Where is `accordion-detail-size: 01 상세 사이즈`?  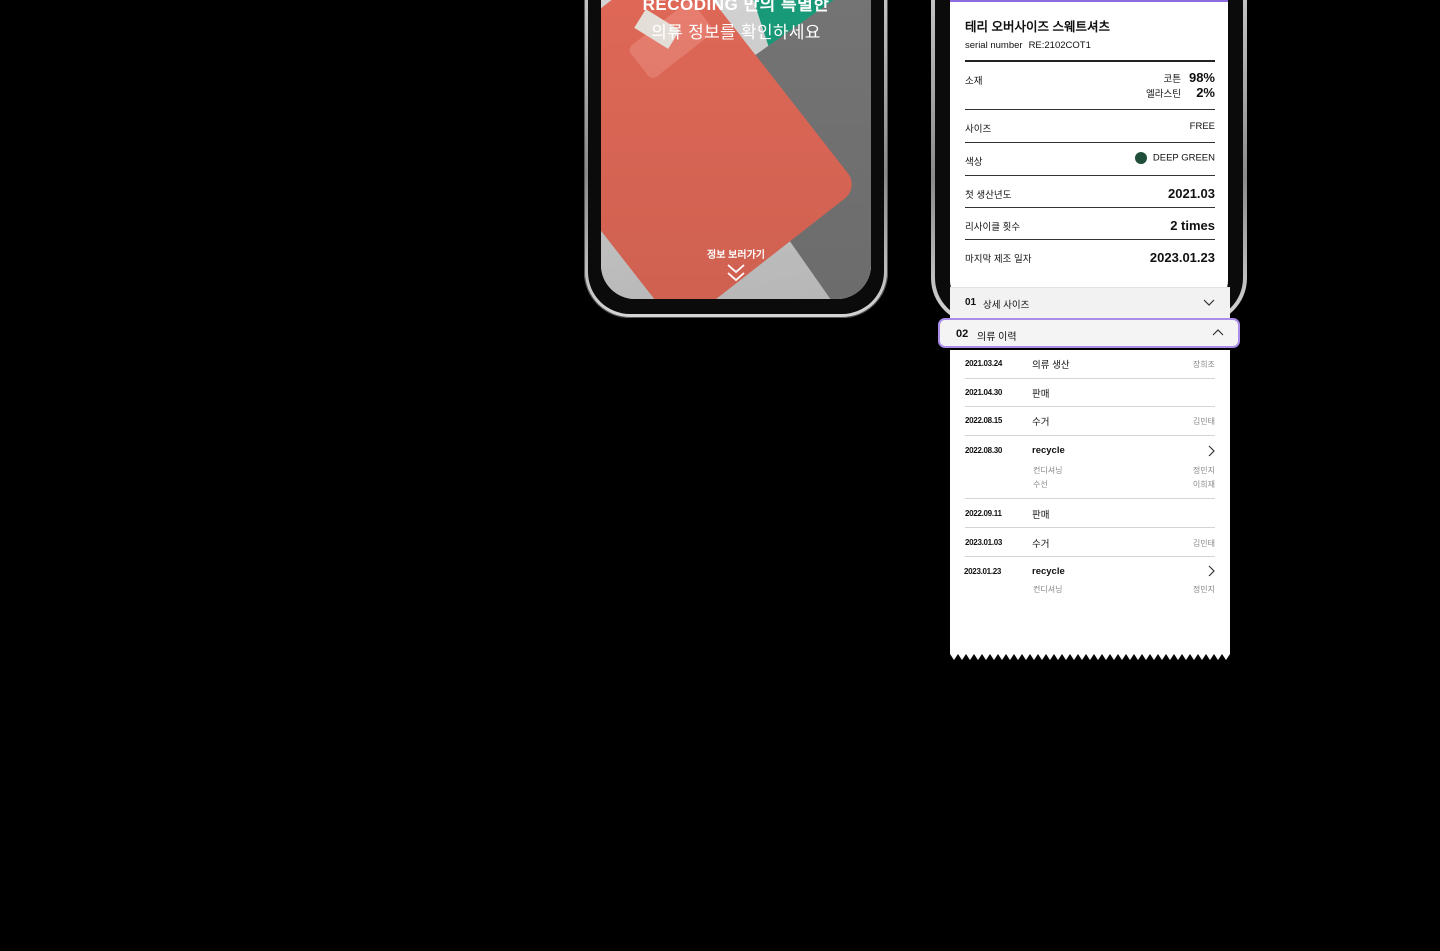 accordion-detail-size: 01 상세 사이즈 is located at coordinates (1090, 302).